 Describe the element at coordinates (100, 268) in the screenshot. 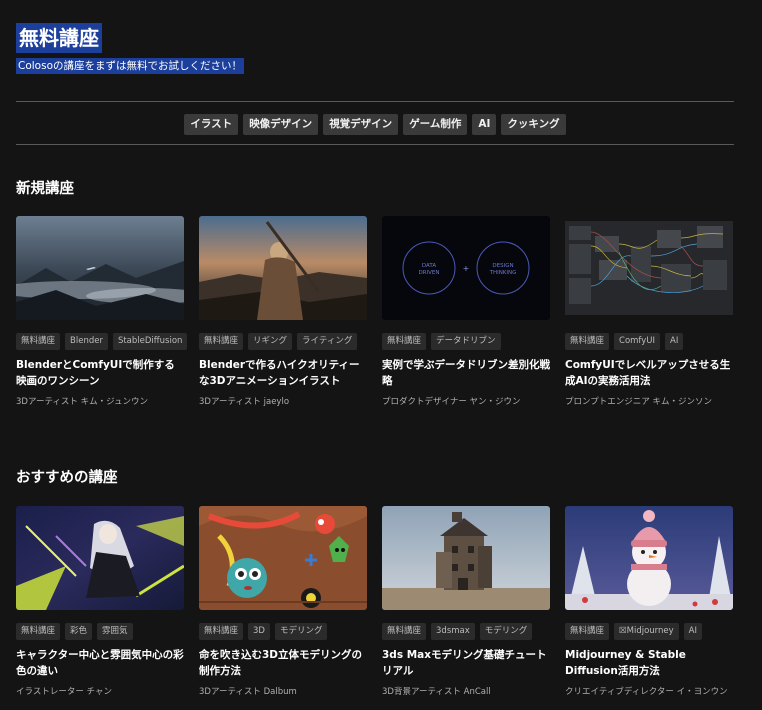

I see `misty-mountains-image` at that location.